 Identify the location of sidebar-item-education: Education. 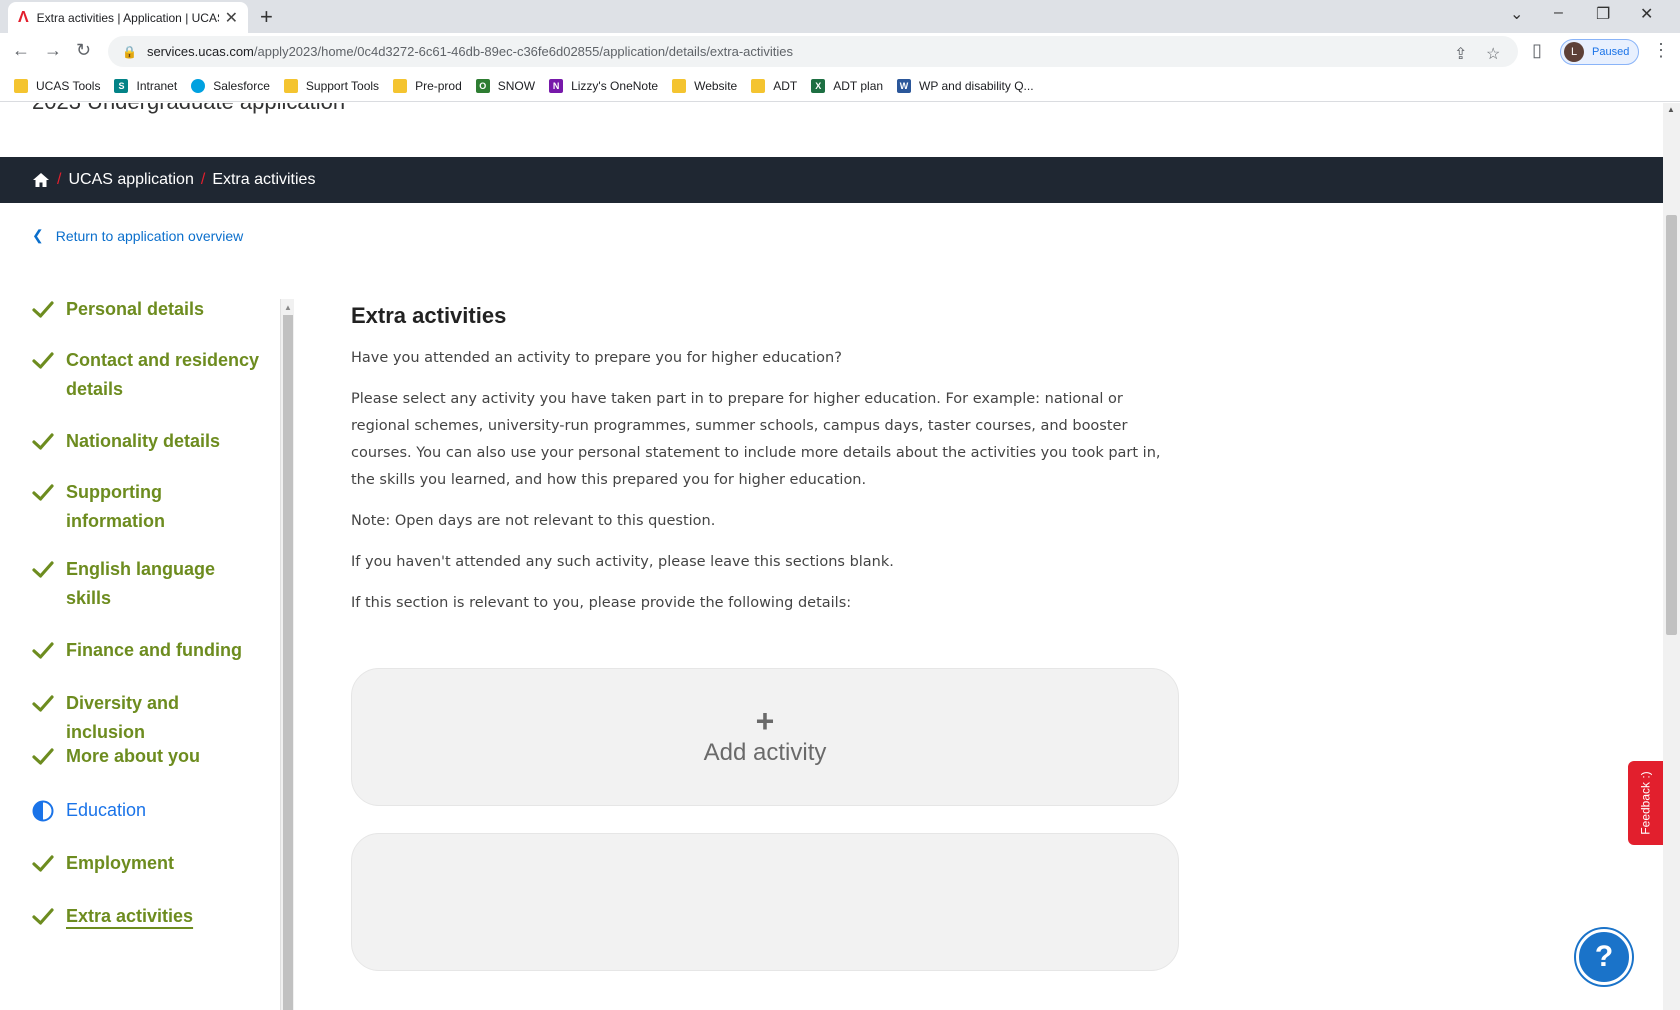
(147, 812).